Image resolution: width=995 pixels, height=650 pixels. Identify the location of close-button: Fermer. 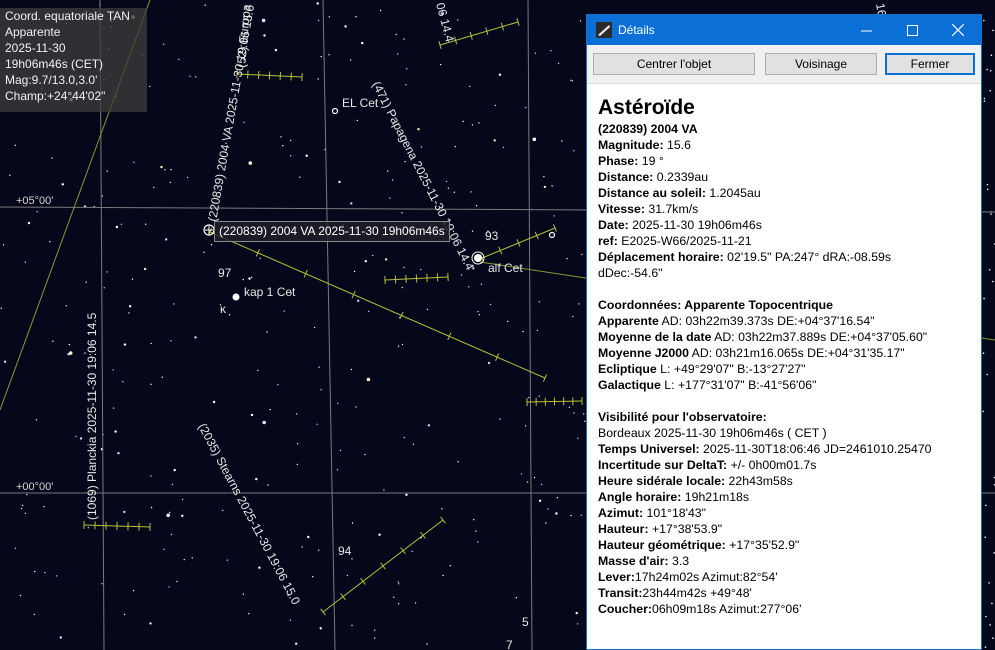
(930, 64).